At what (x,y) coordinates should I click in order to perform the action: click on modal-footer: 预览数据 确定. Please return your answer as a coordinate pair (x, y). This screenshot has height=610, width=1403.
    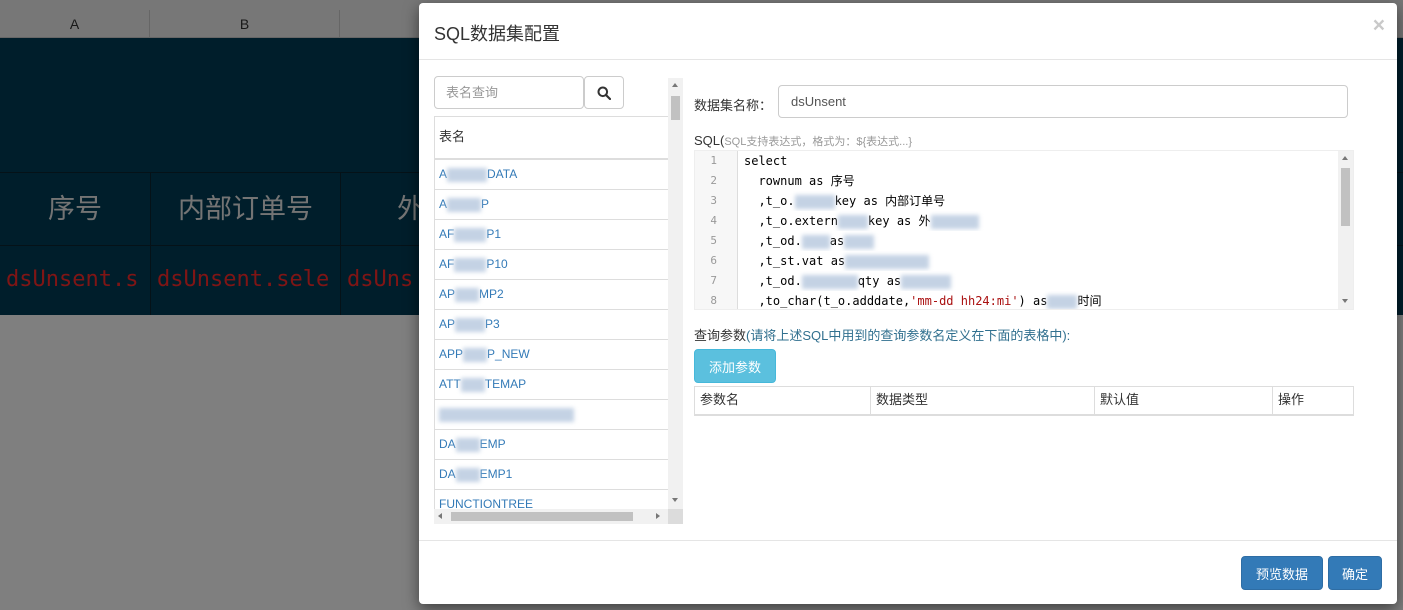
    Looking at the image, I should click on (908, 572).